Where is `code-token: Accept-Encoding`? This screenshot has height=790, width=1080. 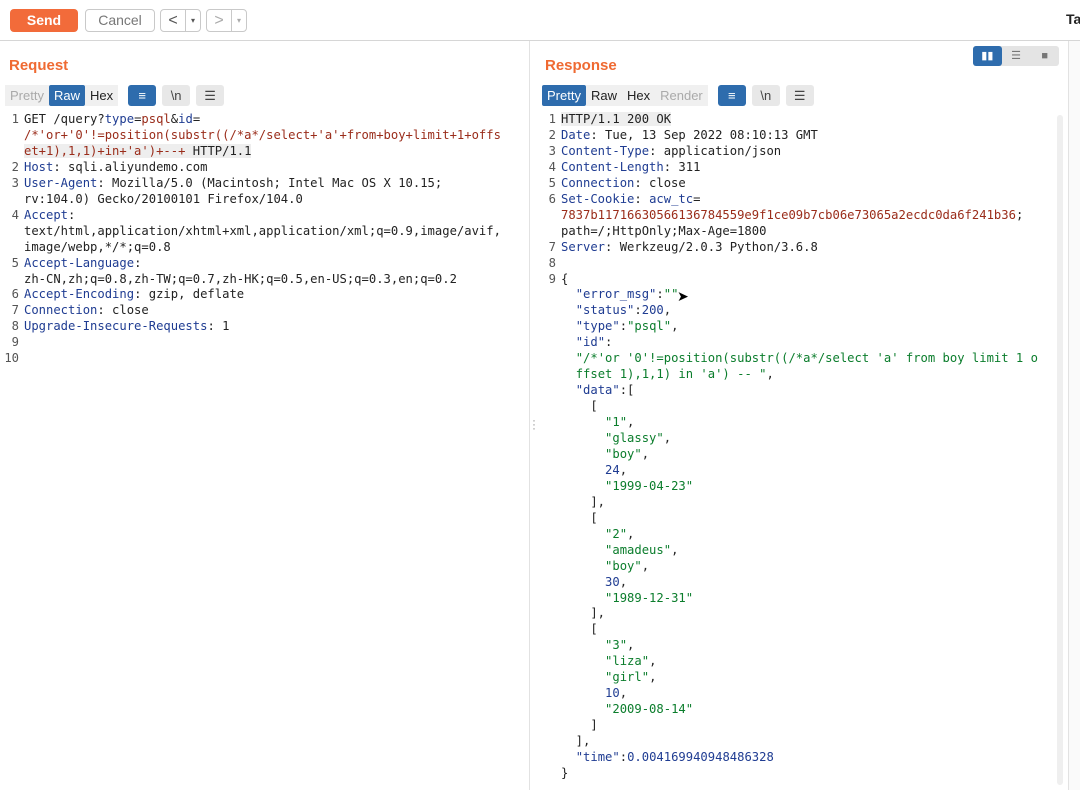 code-token: Accept-Encoding is located at coordinates (79, 294).